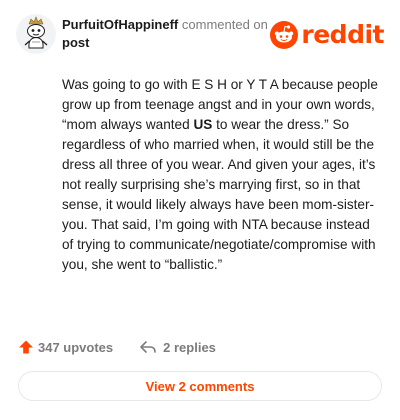 The width and height of the screenshot is (400, 420). What do you see at coordinates (342, 34) in the screenshot?
I see `reddit-wordmark: reddit` at bounding box center [342, 34].